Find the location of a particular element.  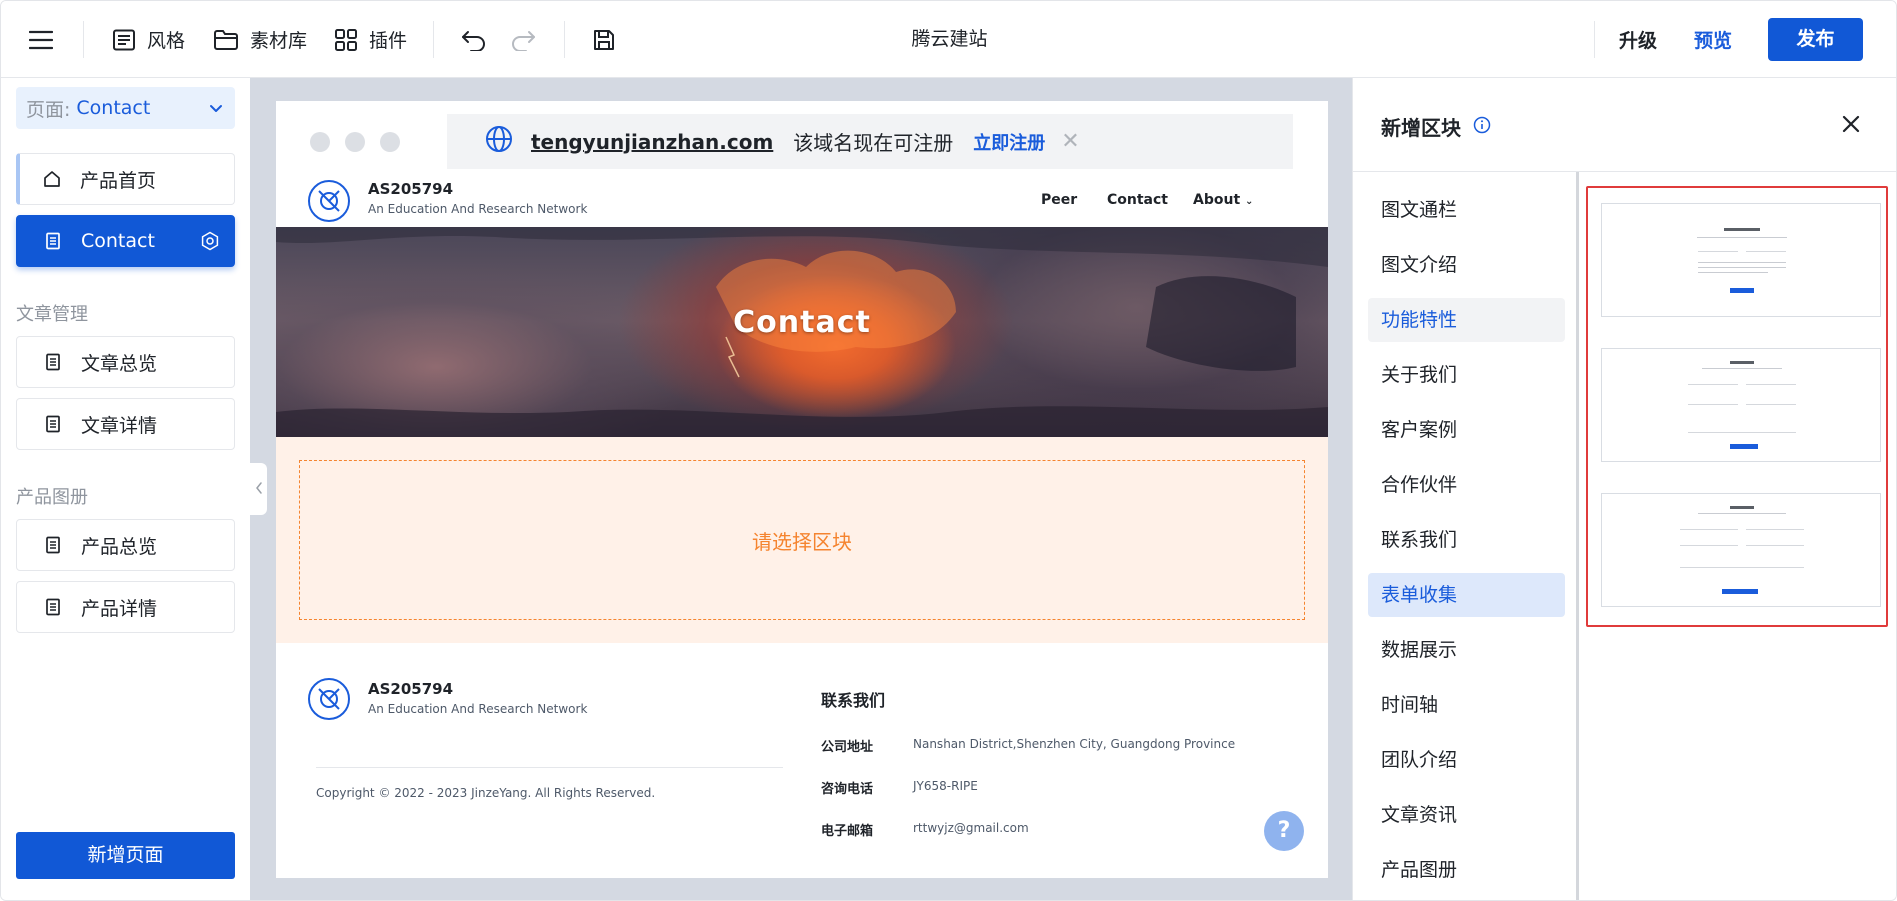

nav-link-contact: Contact is located at coordinates (1137, 200).